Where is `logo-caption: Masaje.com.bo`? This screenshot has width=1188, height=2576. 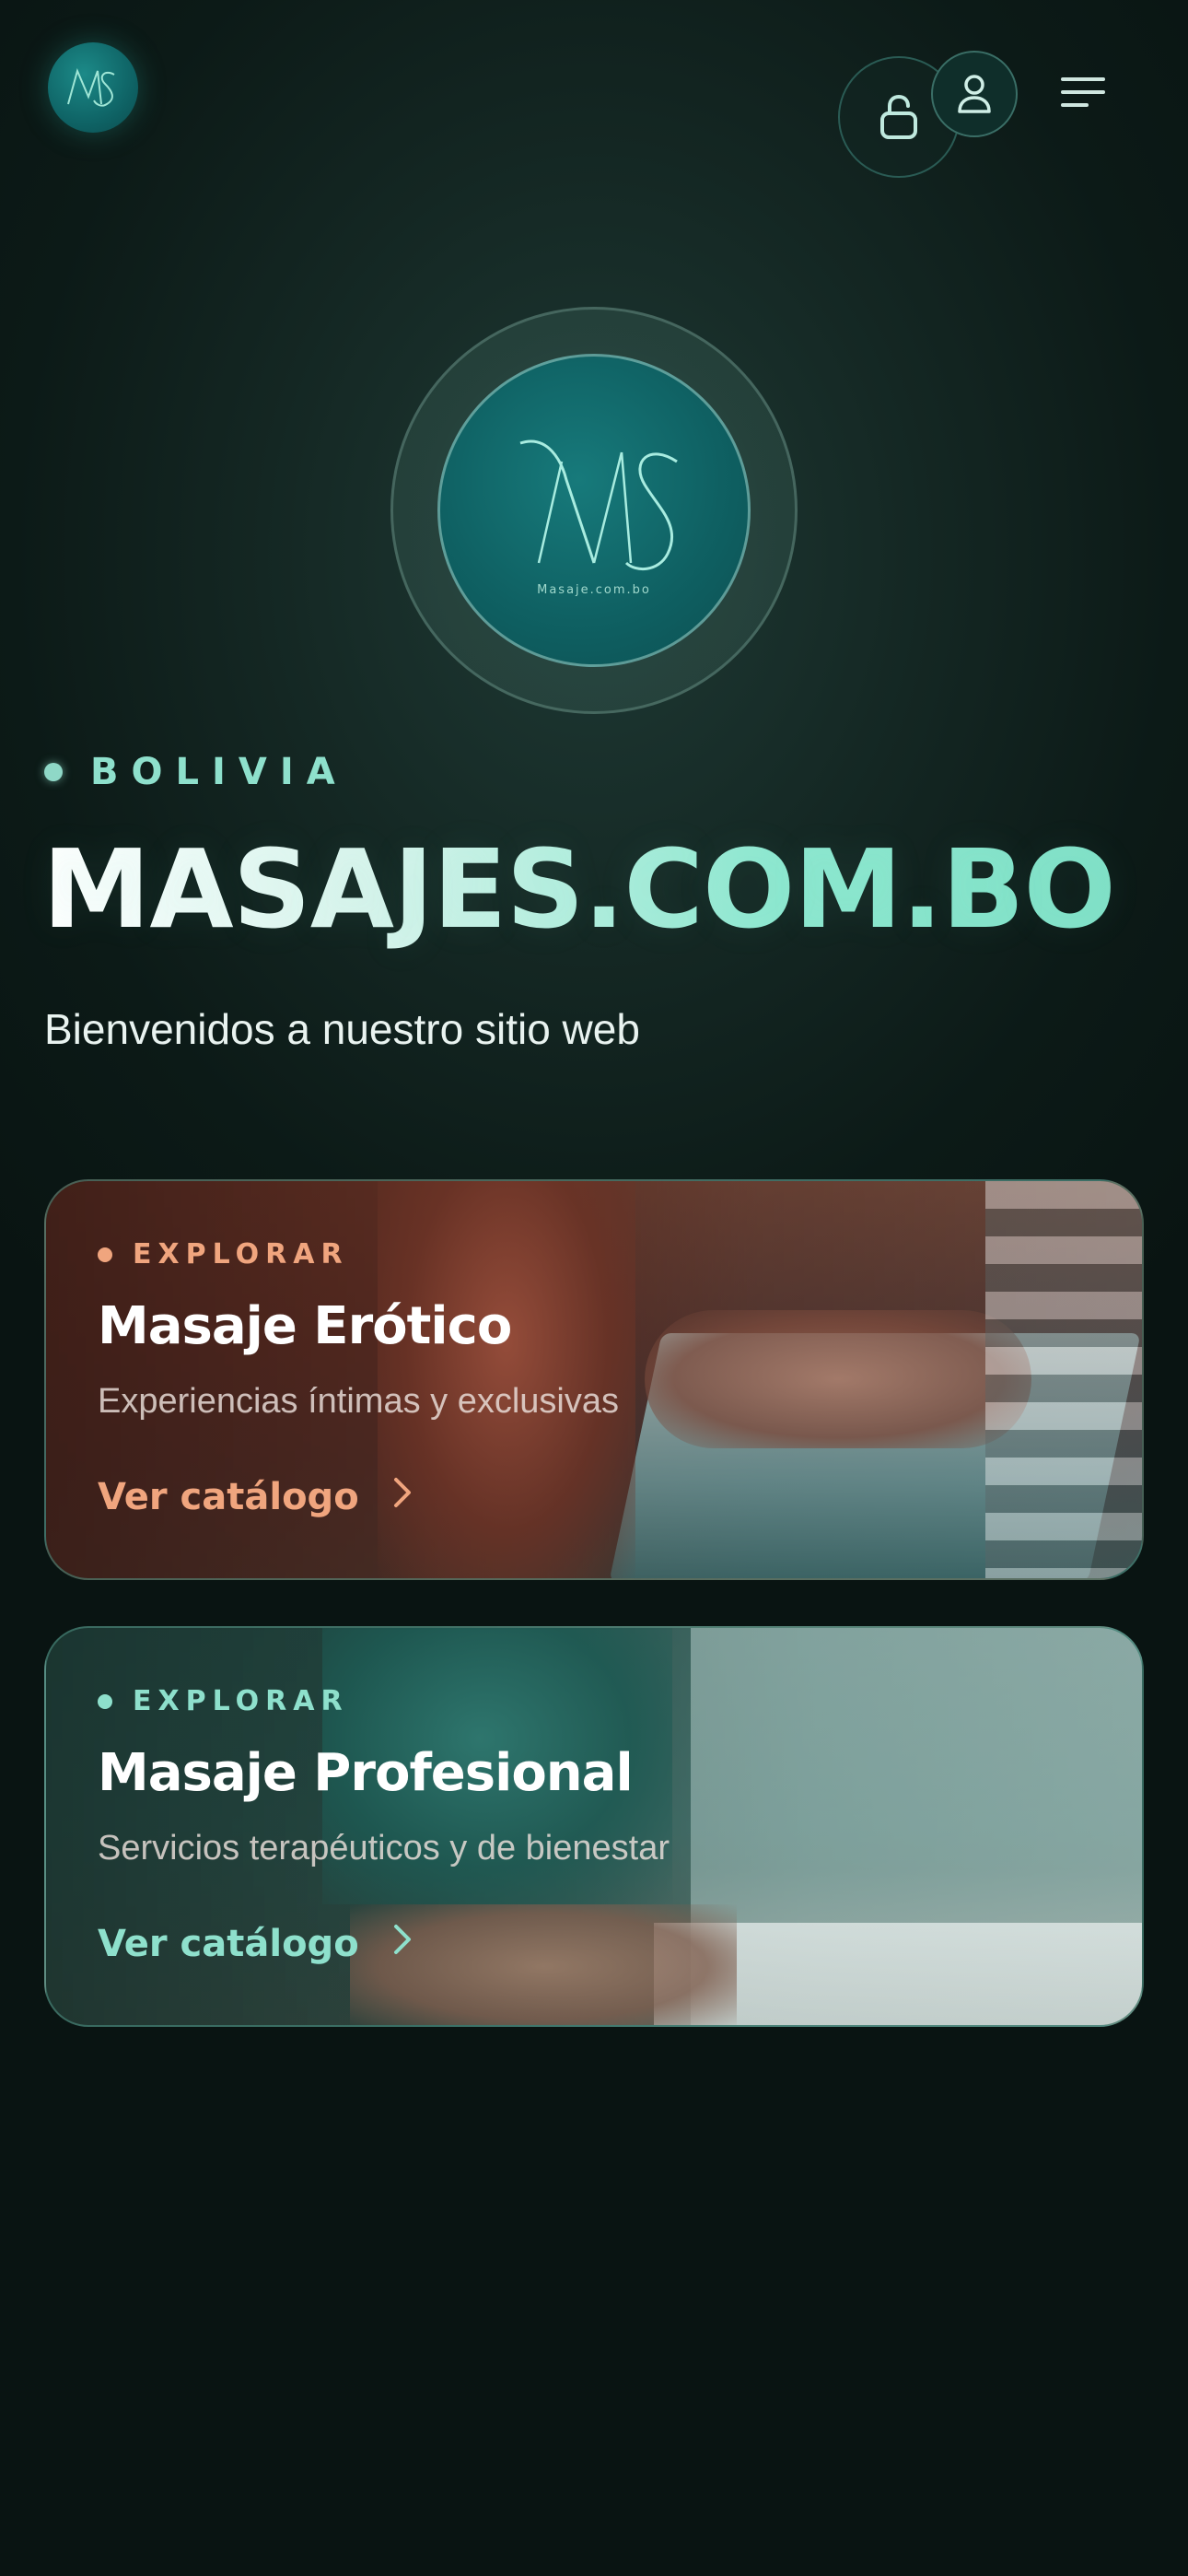 logo-caption: Masaje.com.bo is located at coordinates (594, 589).